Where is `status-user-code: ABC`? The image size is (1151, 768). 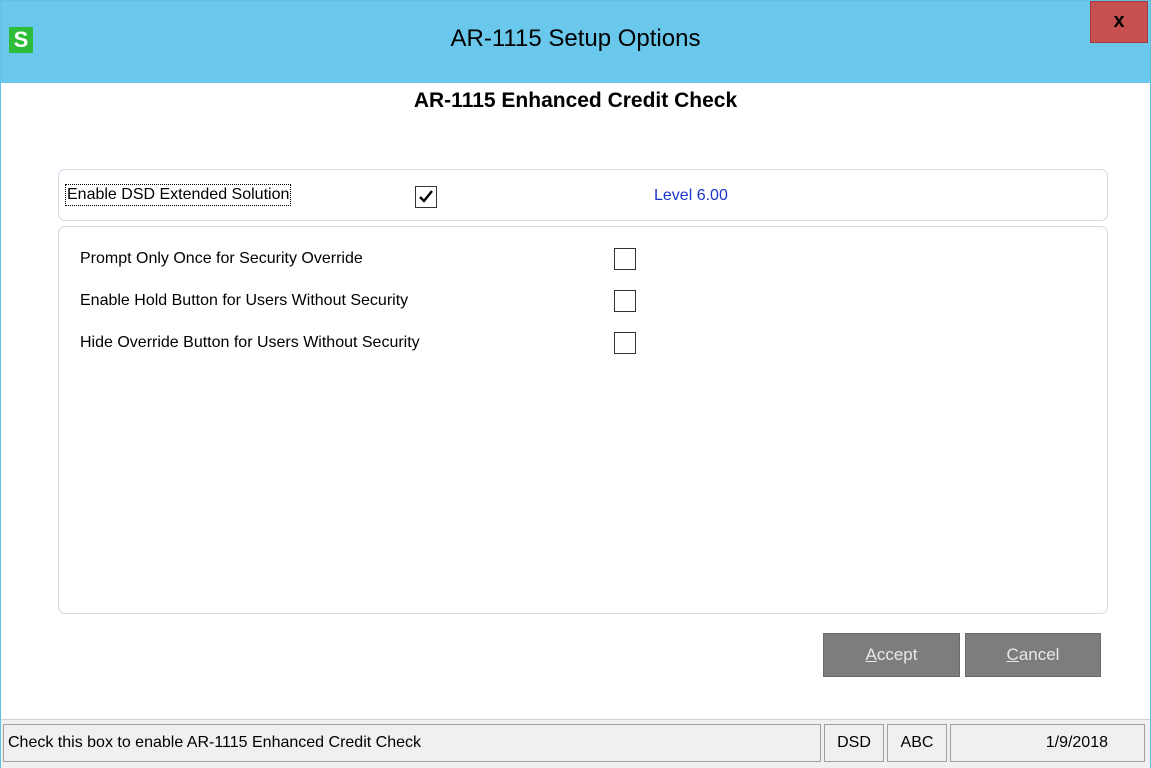
status-user-code: ABC is located at coordinates (917, 743).